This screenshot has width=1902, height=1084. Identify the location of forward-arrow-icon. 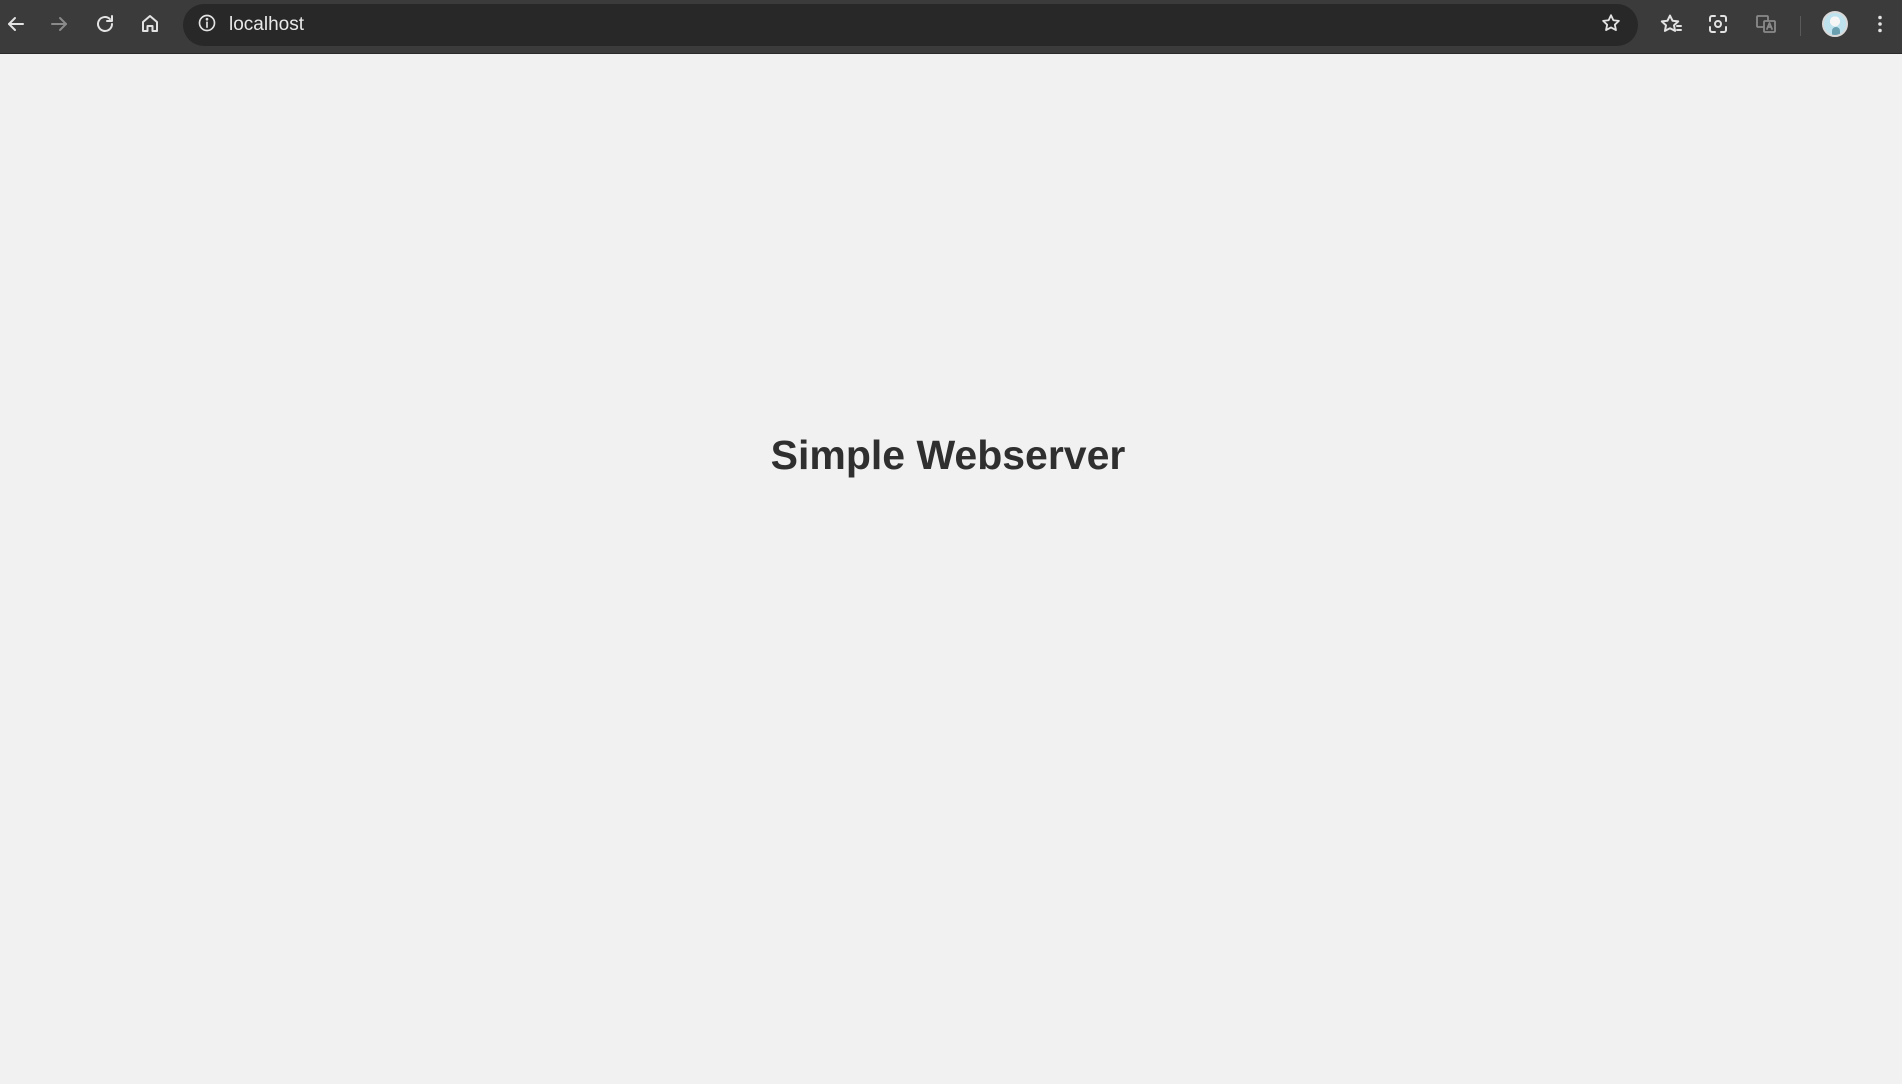
(59, 26).